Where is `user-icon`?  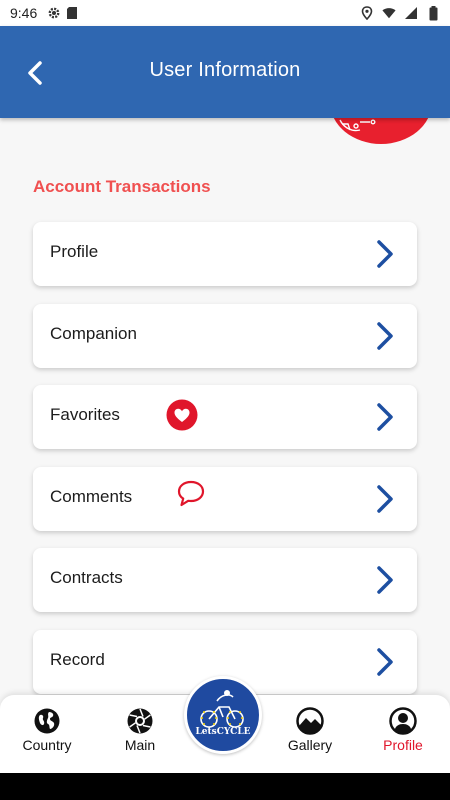
user-icon is located at coordinates (403, 721).